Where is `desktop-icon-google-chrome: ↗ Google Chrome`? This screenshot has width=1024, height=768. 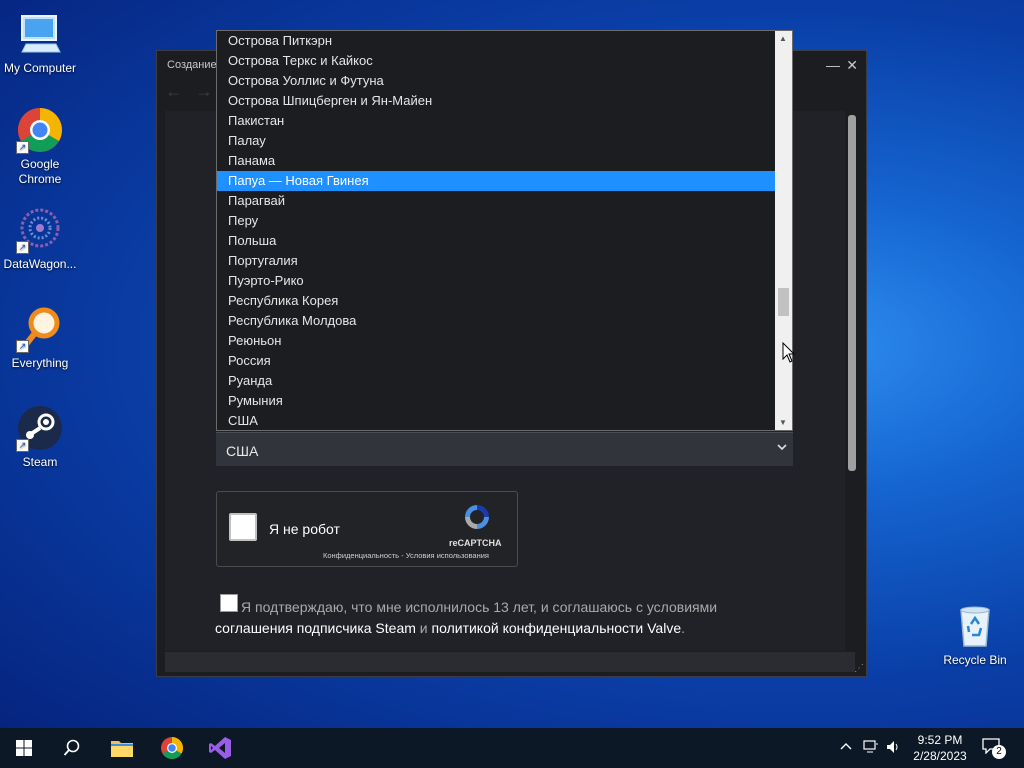 desktop-icon-google-chrome: ↗ Google Chrome is located at coordinates (40, 146).